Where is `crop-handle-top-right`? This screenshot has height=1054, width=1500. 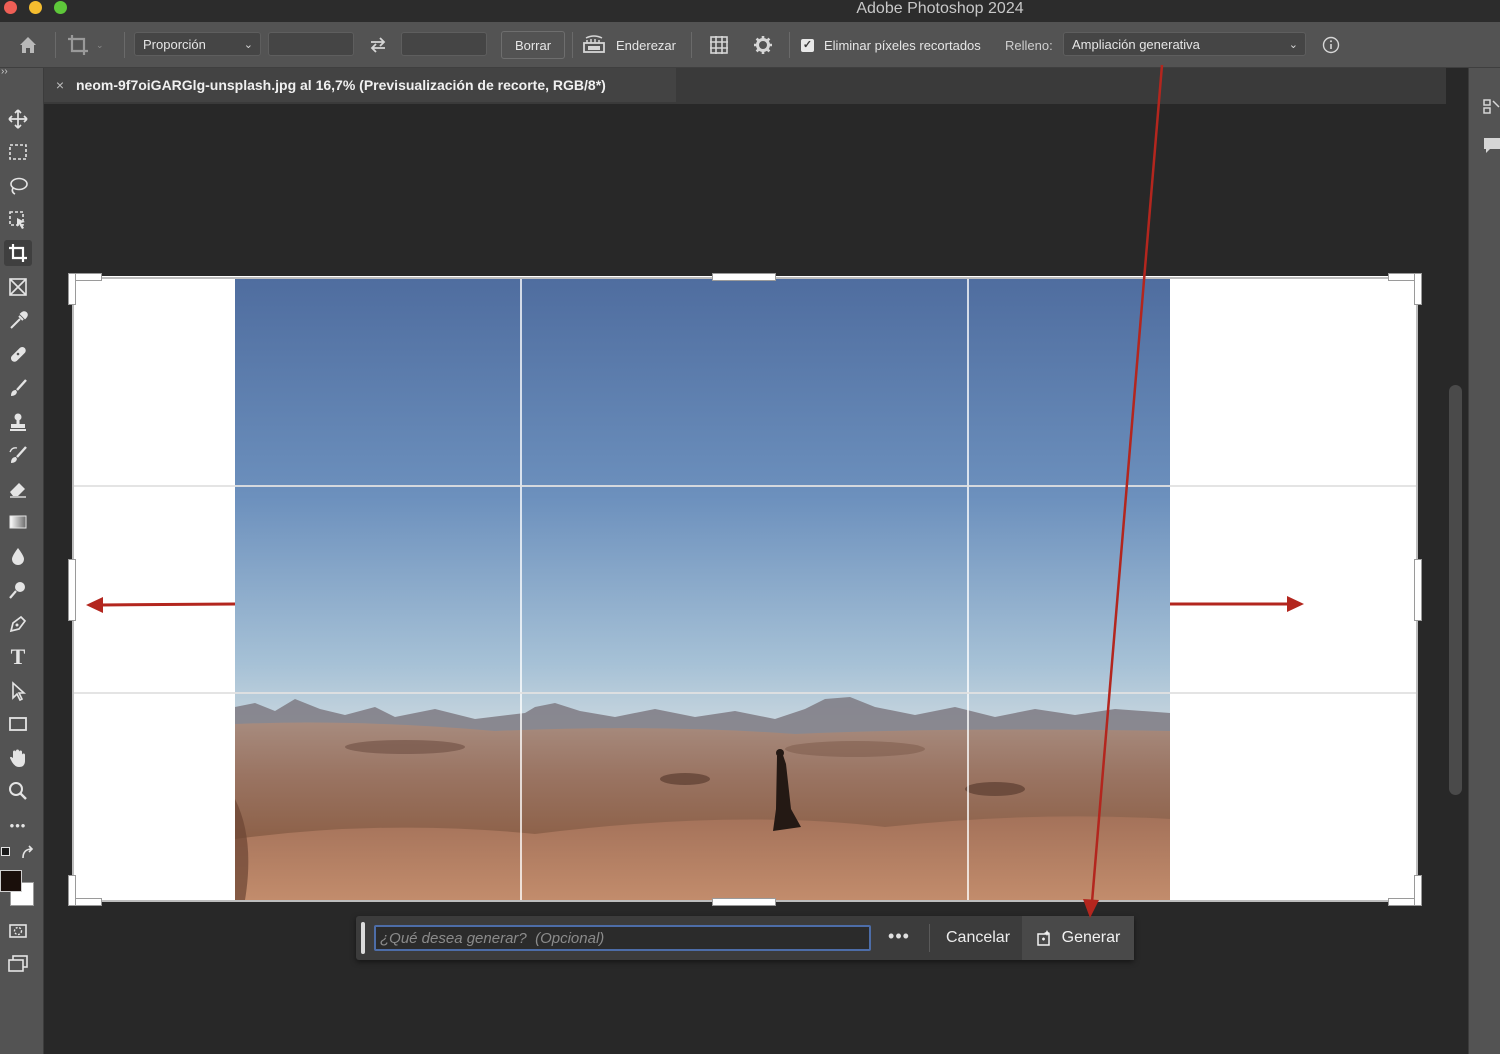 crop-handle-top-right is located at coordinates (1418, 289).